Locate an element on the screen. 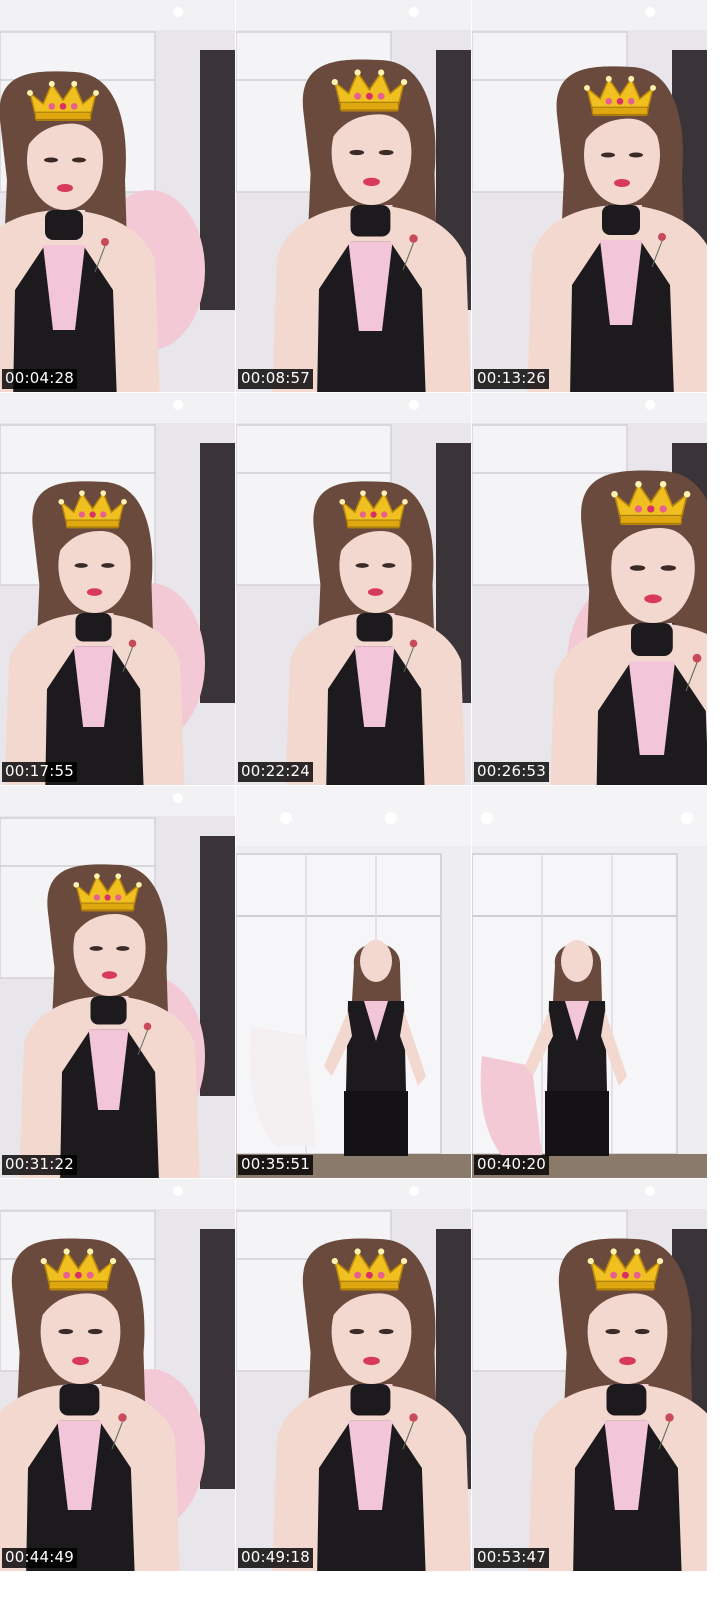 The width and height of the screenshot is (720, 1600). video-frame: 00:17:55 is located at coordinates (117, 589).